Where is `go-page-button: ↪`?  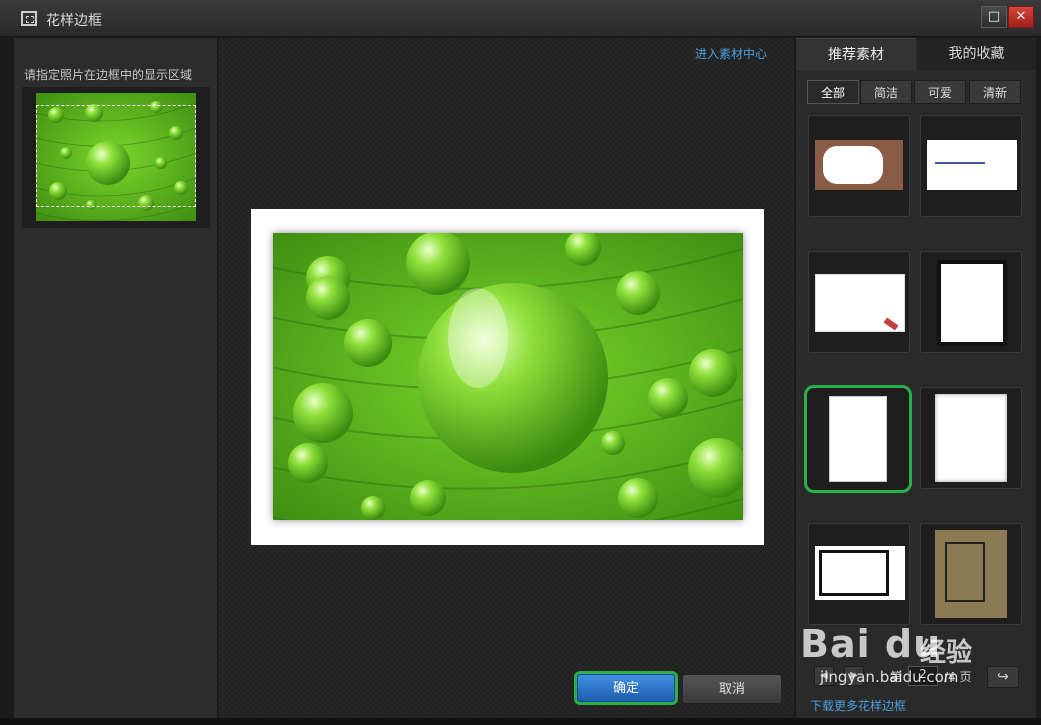
go-page-button: ↪ is located at coordinates (1003, 677).